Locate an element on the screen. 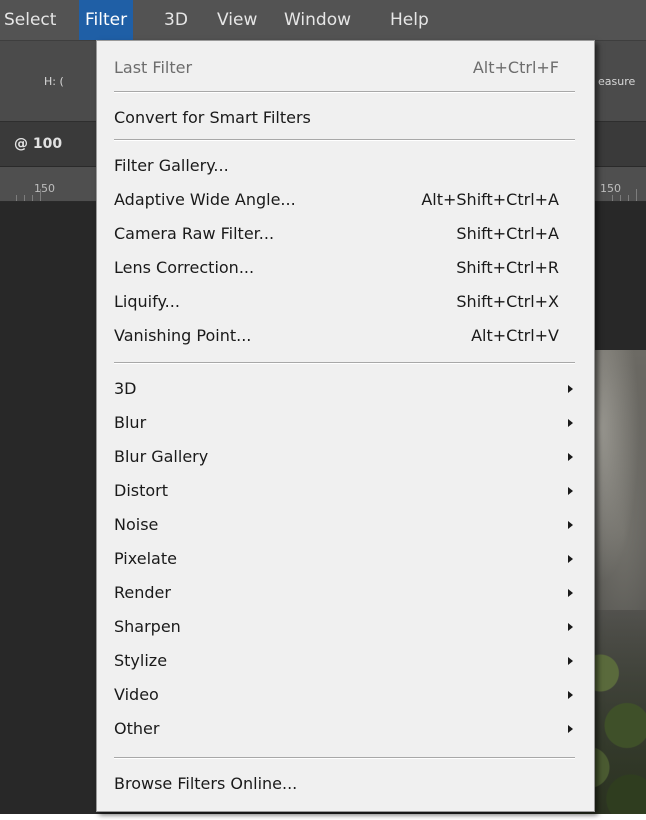 Image resolution: width=646 pixels, height=820 pixels. menu-item-label: Convert for Smart Filters is located at coordinates (212, 117).